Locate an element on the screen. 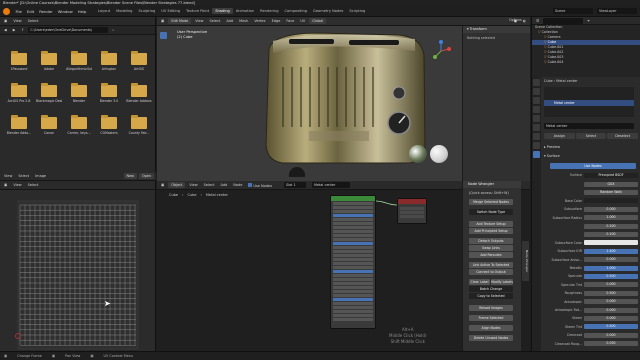 This screenshot has height=360, width=640. parent-dir-icon: ↑ is located at coordinates (22, 30).